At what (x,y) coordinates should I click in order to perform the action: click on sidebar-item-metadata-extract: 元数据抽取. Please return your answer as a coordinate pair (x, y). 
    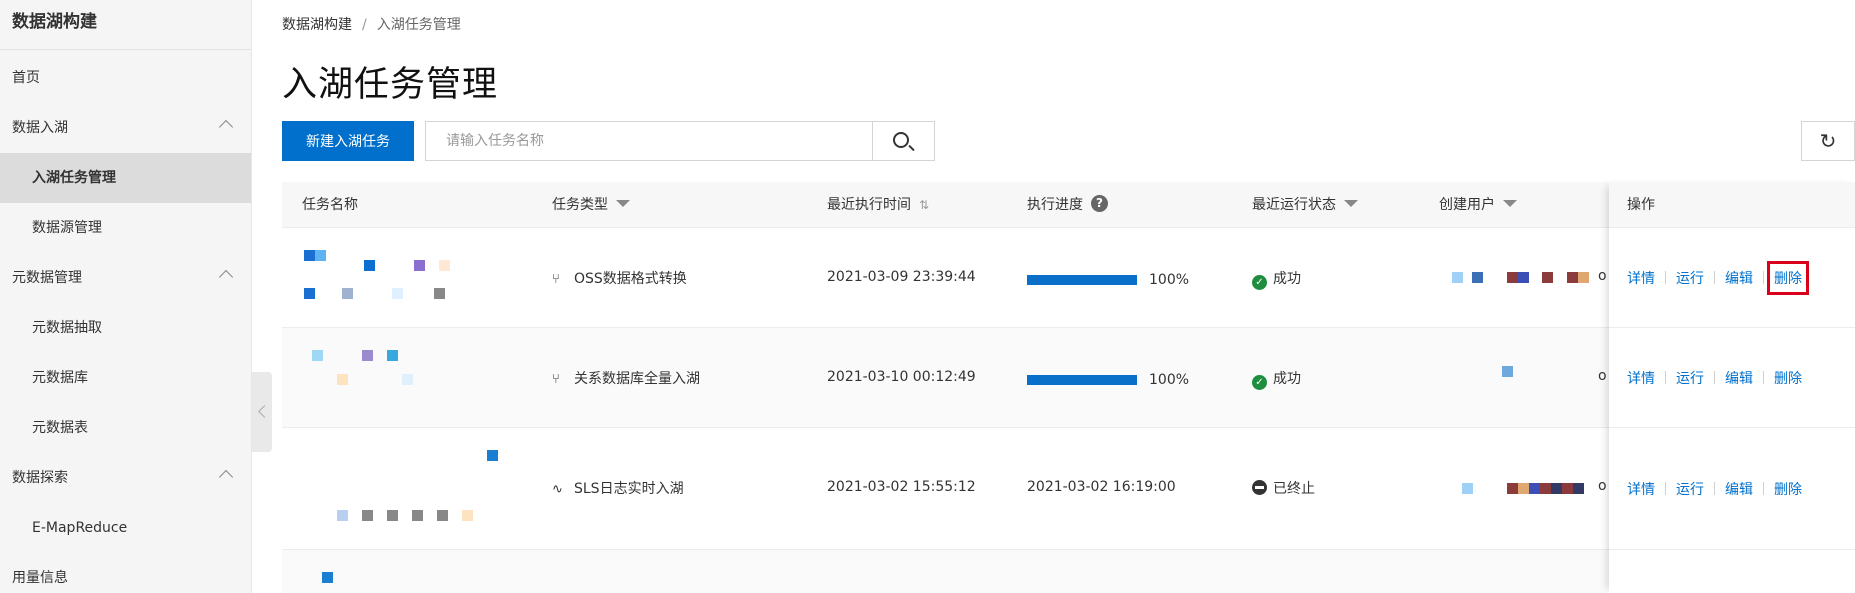
    Looking at the image, I should click on (125, 328).